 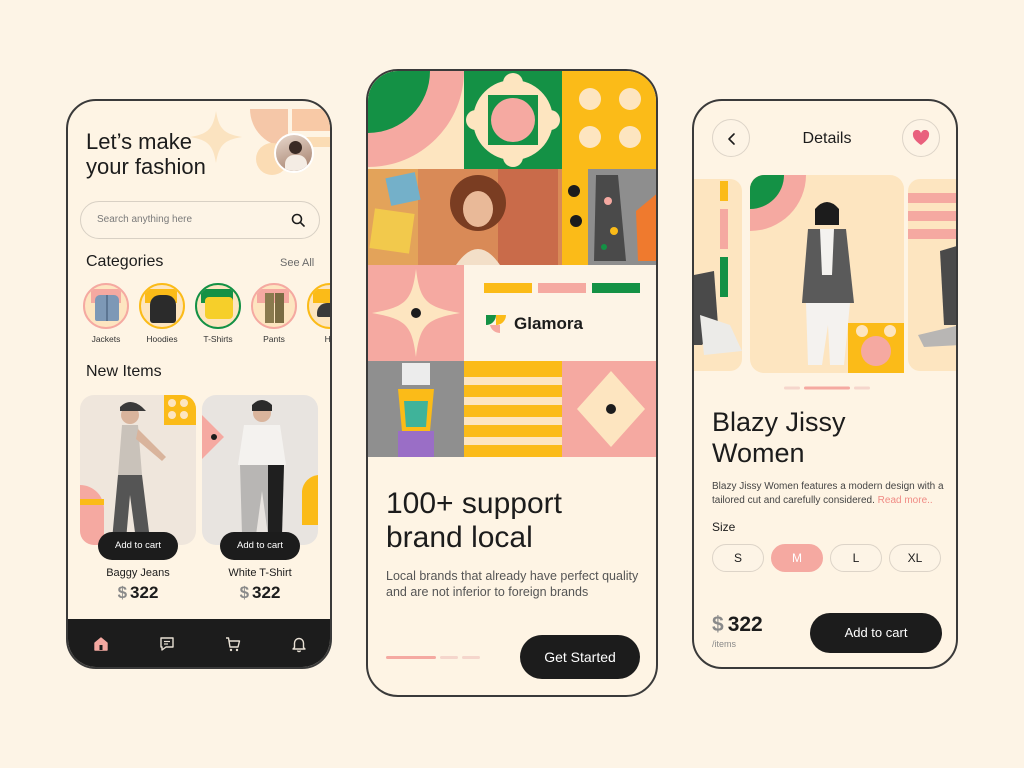 What do you see at coordinates (797, 558) in the screenshot?
I see `size-option-m: M` at bounding box center [797, 558].